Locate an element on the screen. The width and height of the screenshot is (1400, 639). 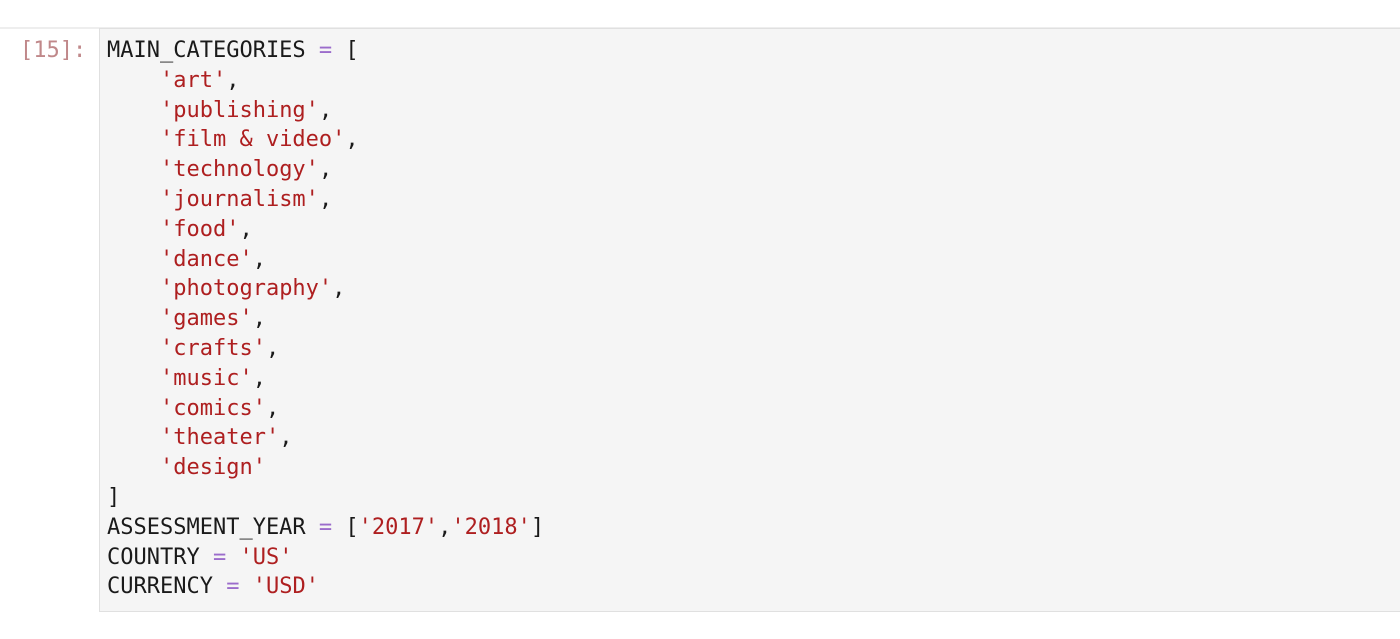
string-literal: '2017' is located at coordinates (398, 527).